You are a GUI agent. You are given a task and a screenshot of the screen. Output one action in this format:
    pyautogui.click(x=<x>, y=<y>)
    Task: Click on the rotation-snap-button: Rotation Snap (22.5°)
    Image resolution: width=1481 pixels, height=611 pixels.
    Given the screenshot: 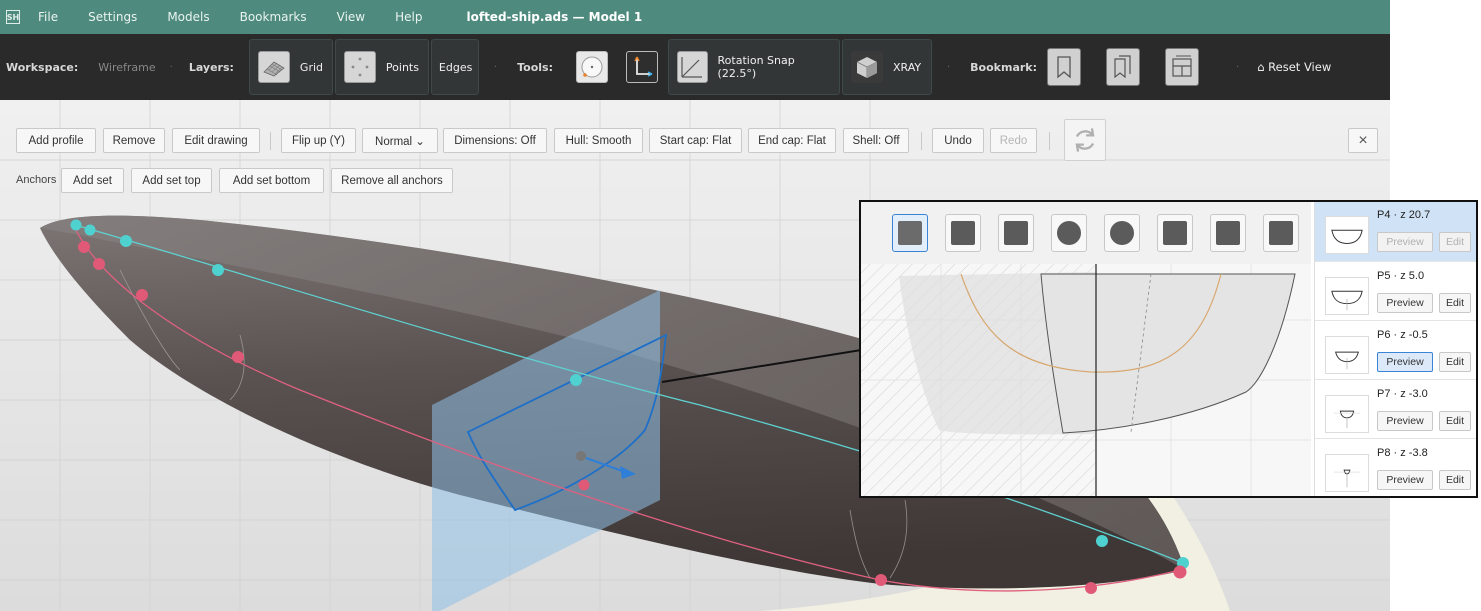 What is the action you would take?
    pyautogui.click(x=753, y=67)
    